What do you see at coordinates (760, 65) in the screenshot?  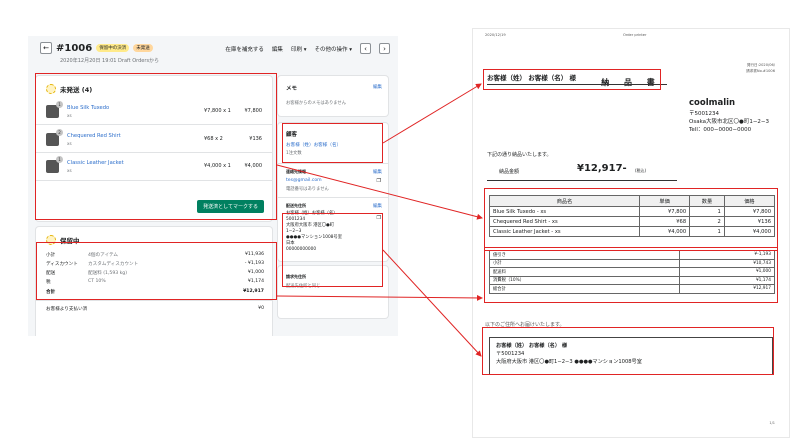 I see `issue-date: 発行日:2020/06/` at bounding box center [760, 65].